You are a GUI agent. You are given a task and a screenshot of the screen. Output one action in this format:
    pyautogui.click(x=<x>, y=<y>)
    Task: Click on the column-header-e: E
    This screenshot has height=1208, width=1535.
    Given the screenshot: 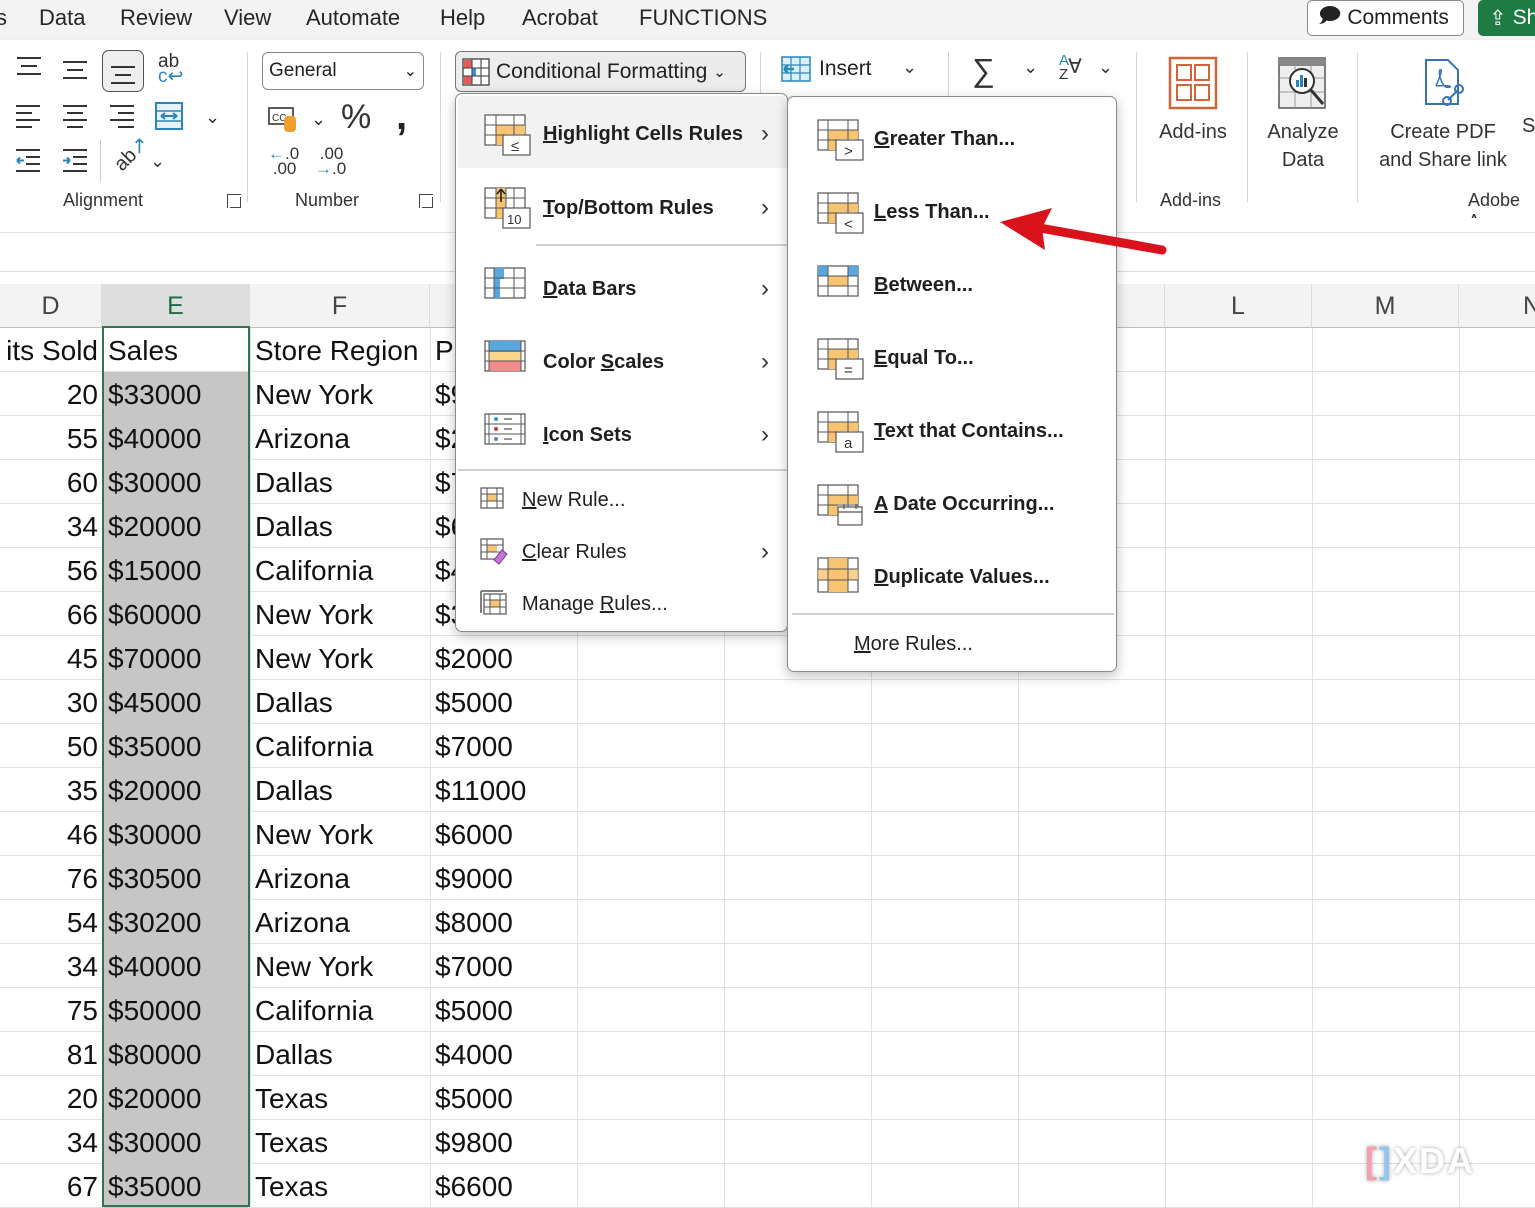 What is the action you would take?
    pyautogui.click(x=176, y=306)
    